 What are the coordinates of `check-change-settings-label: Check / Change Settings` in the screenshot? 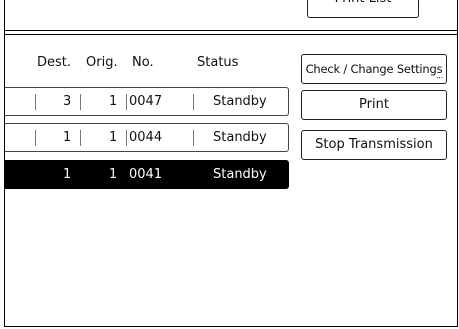 It's located at (374, 69).